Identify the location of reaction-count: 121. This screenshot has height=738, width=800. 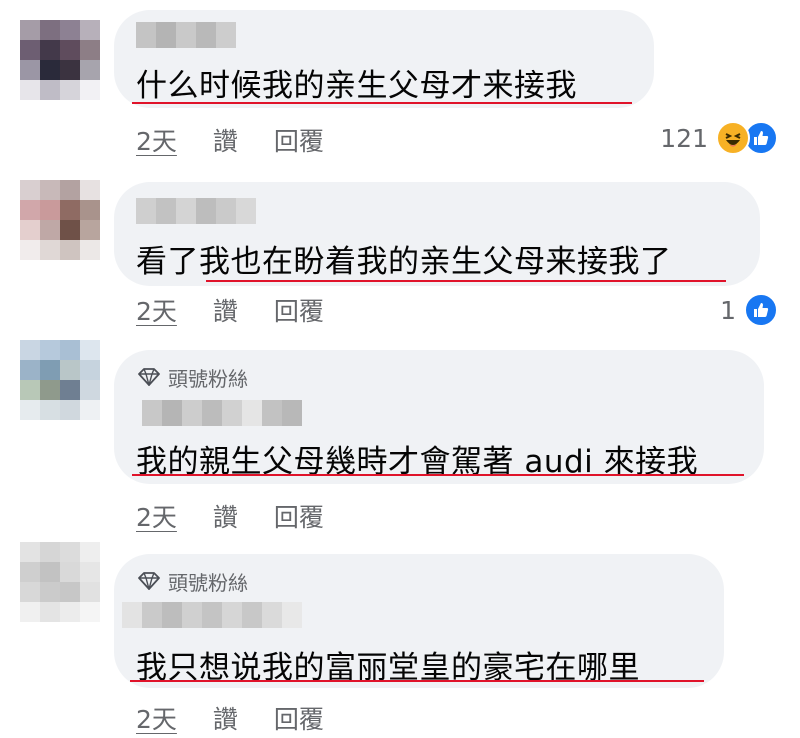
(684, 138).